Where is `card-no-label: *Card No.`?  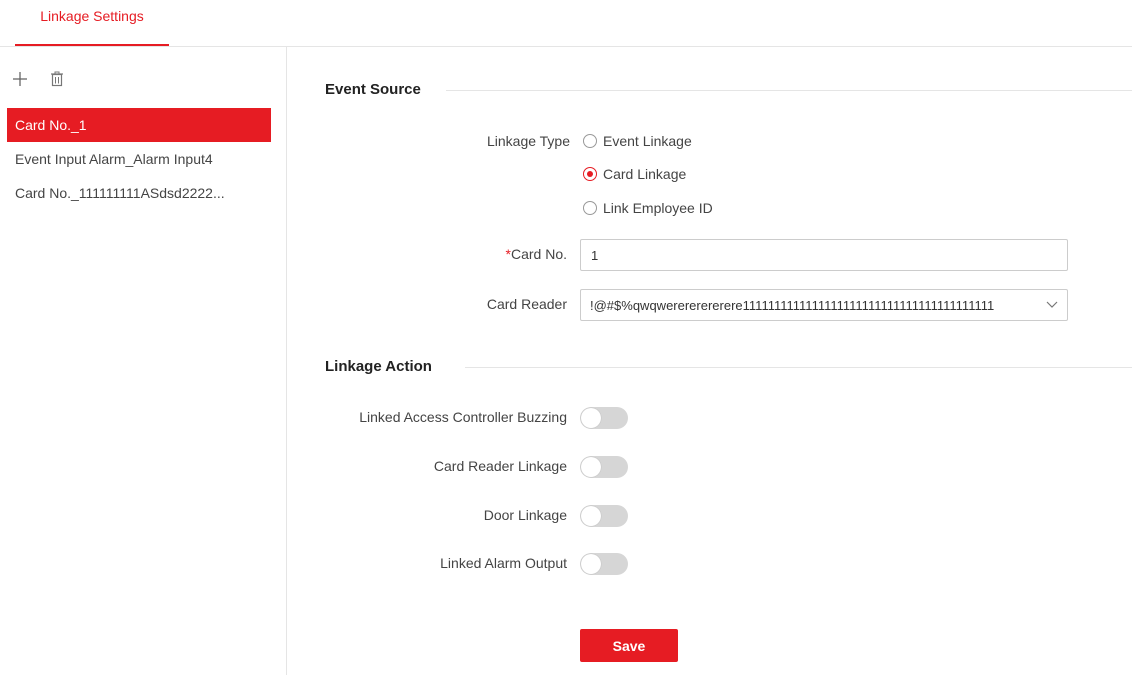
card-no-label: *Card No. is located at coordinates (536, 254).